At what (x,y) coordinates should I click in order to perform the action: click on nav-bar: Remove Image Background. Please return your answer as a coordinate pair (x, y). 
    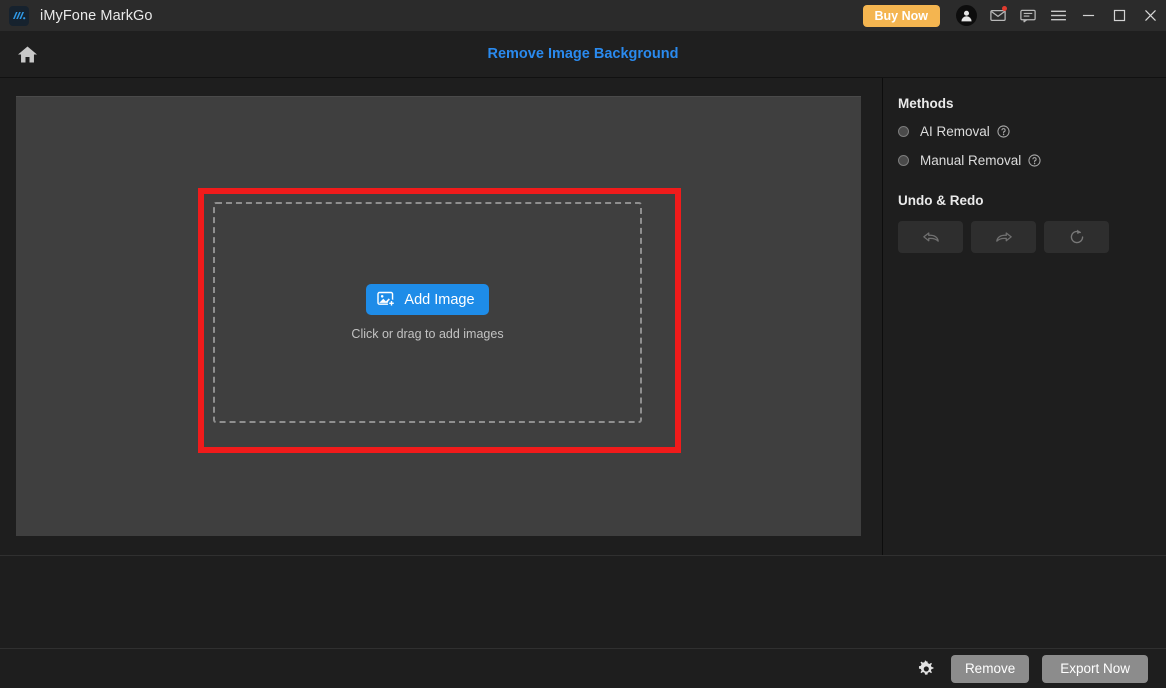
    Looking at the image, I should click on (583, 54).